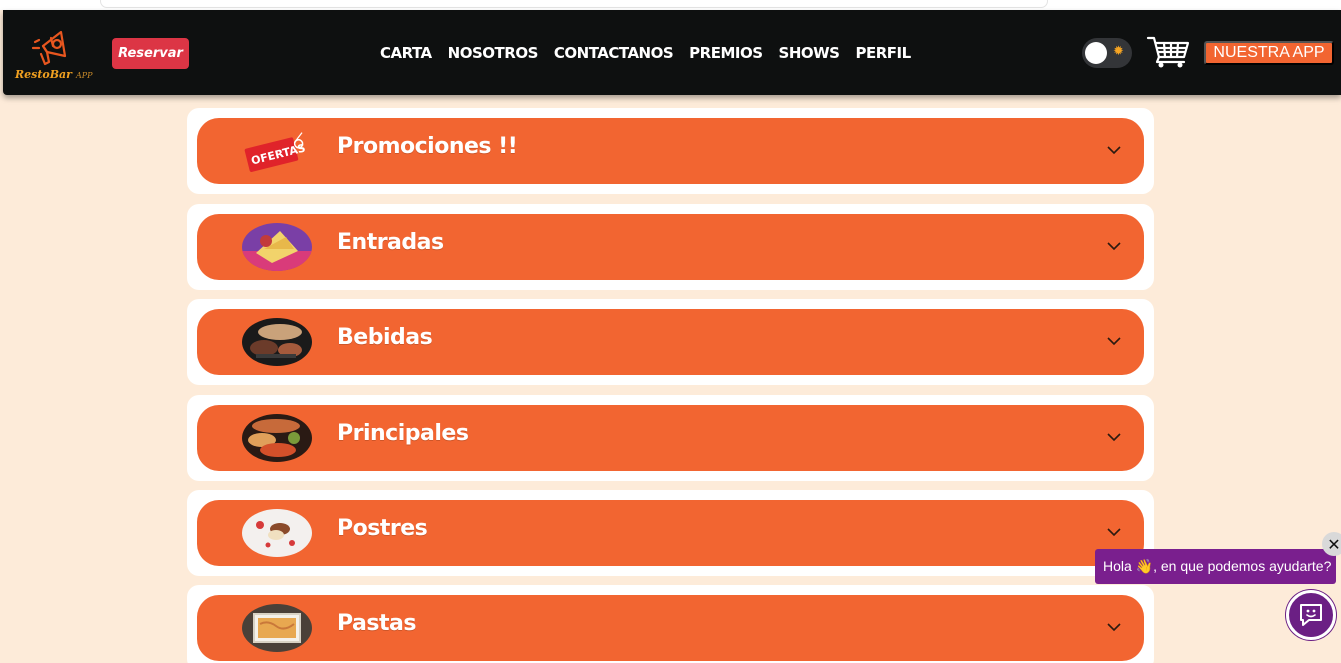  I want to click on reserve-button: Reservar, so click(150, 53).